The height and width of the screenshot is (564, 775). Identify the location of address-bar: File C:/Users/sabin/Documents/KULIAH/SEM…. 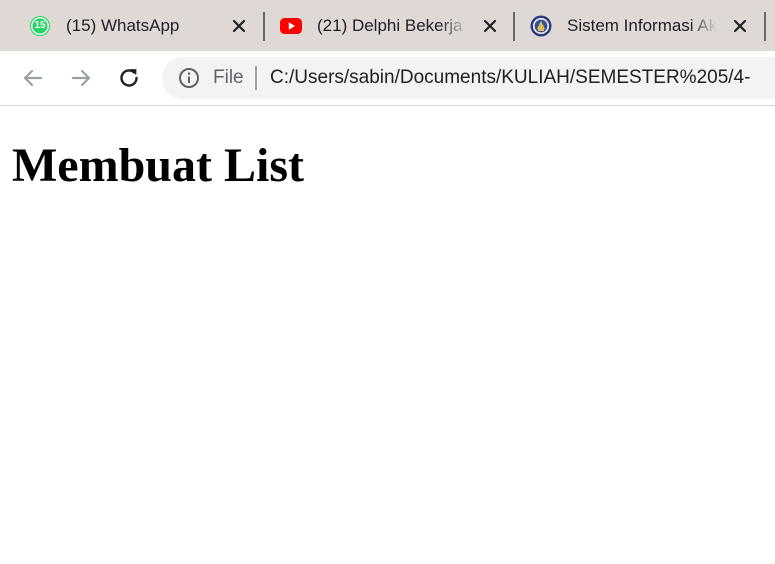
(468, 78).